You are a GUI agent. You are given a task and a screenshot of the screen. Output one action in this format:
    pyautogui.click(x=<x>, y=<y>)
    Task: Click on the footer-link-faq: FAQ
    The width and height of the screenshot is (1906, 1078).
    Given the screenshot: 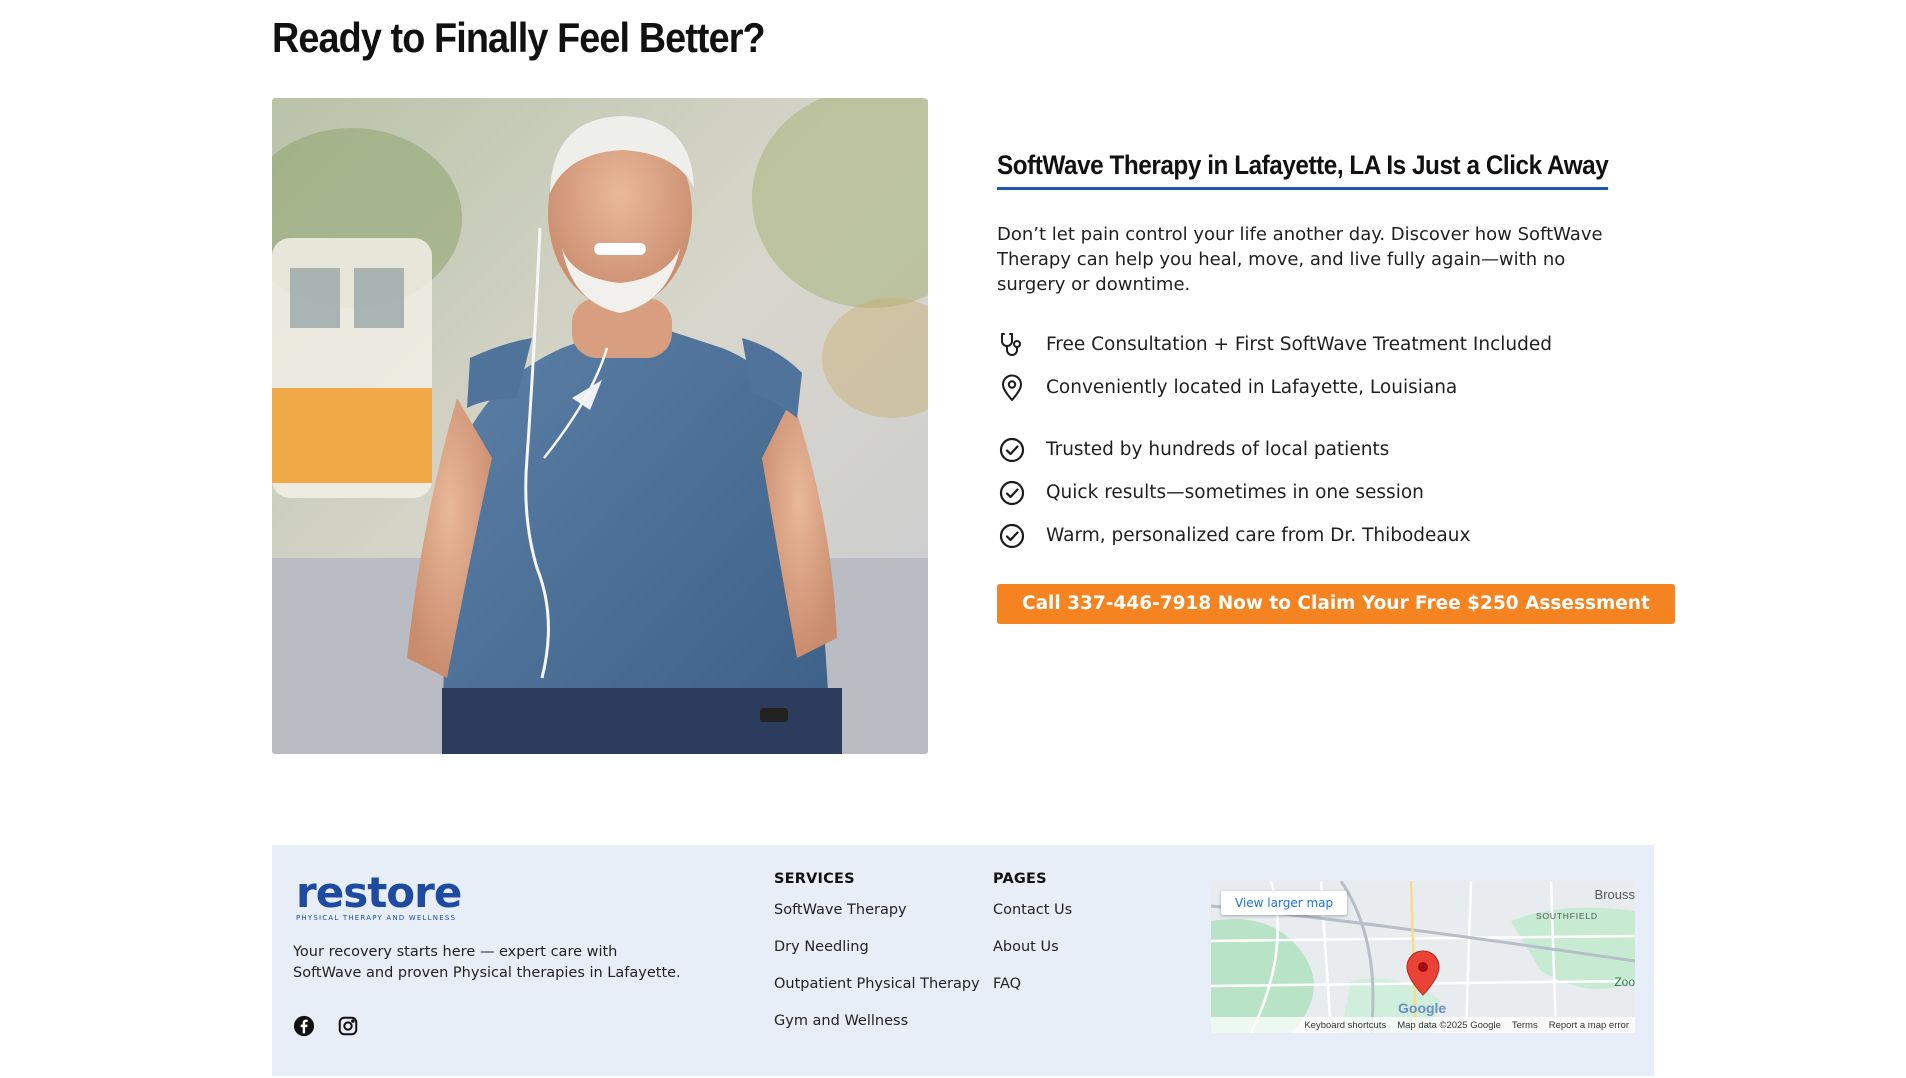 What is the action you would take?
    pyautogui.click(x=1032, y=994)
    